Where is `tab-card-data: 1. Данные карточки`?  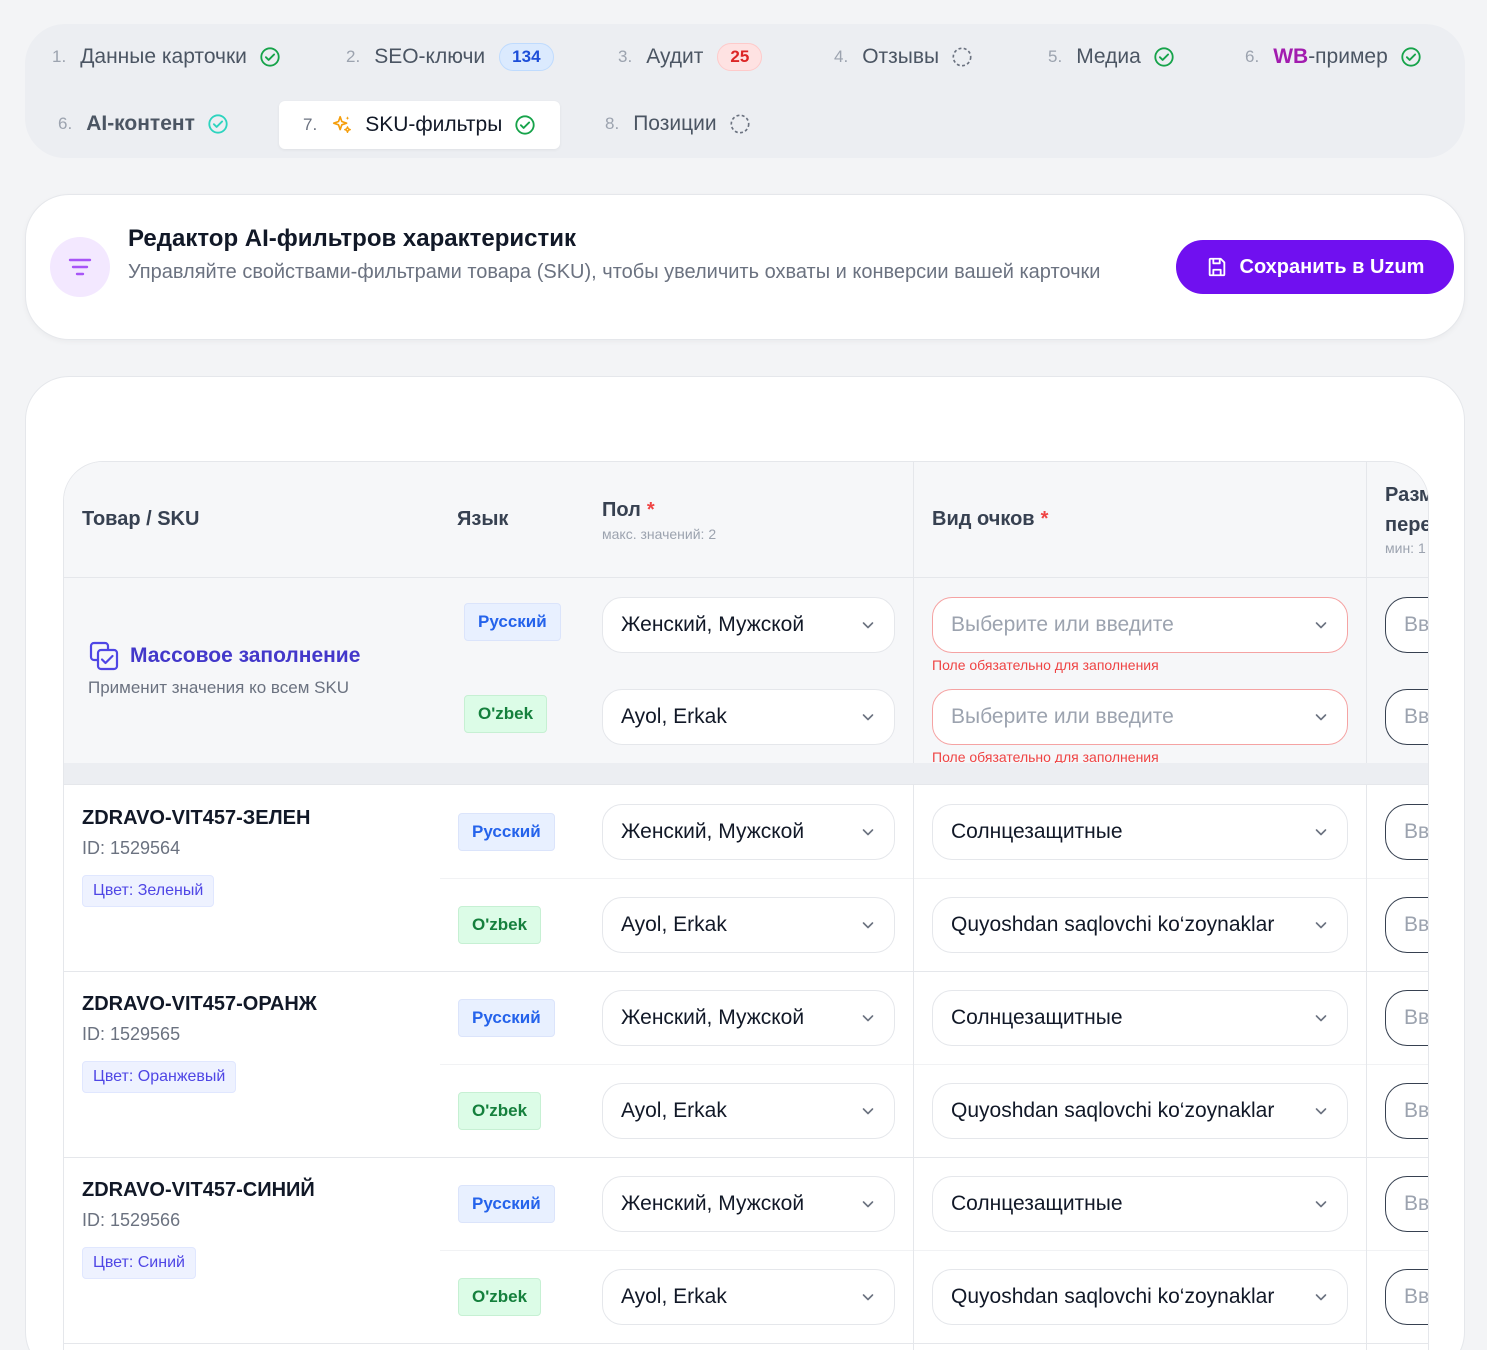 tab-card-data: 1. Данные карточки is located at coordinates (166, 57).